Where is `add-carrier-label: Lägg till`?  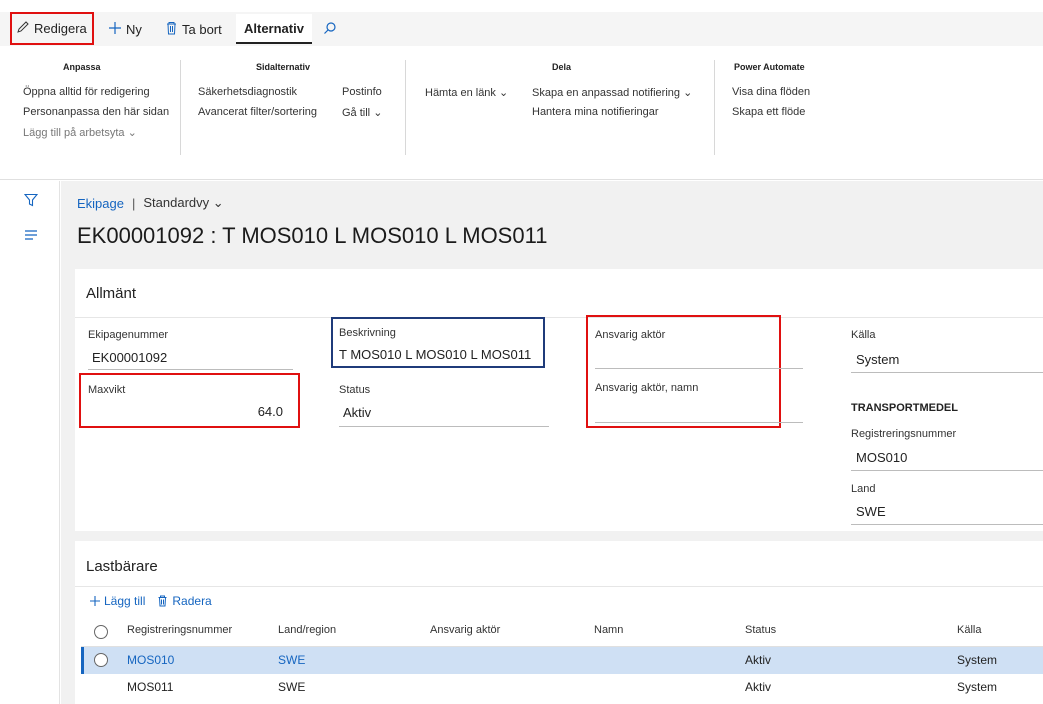 add-carrier-label: Lägg till is located at coordinates (125, 601).